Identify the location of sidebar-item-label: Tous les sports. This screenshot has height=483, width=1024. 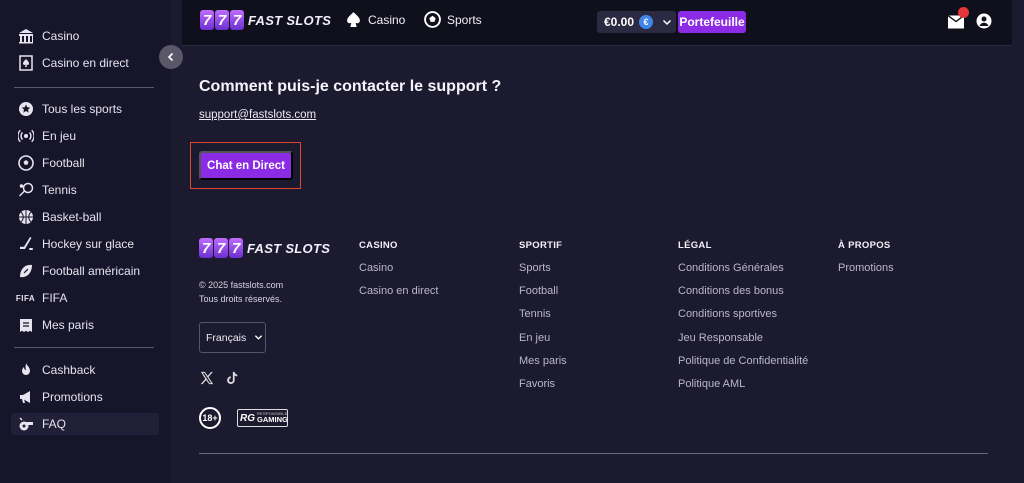
(82, 109).